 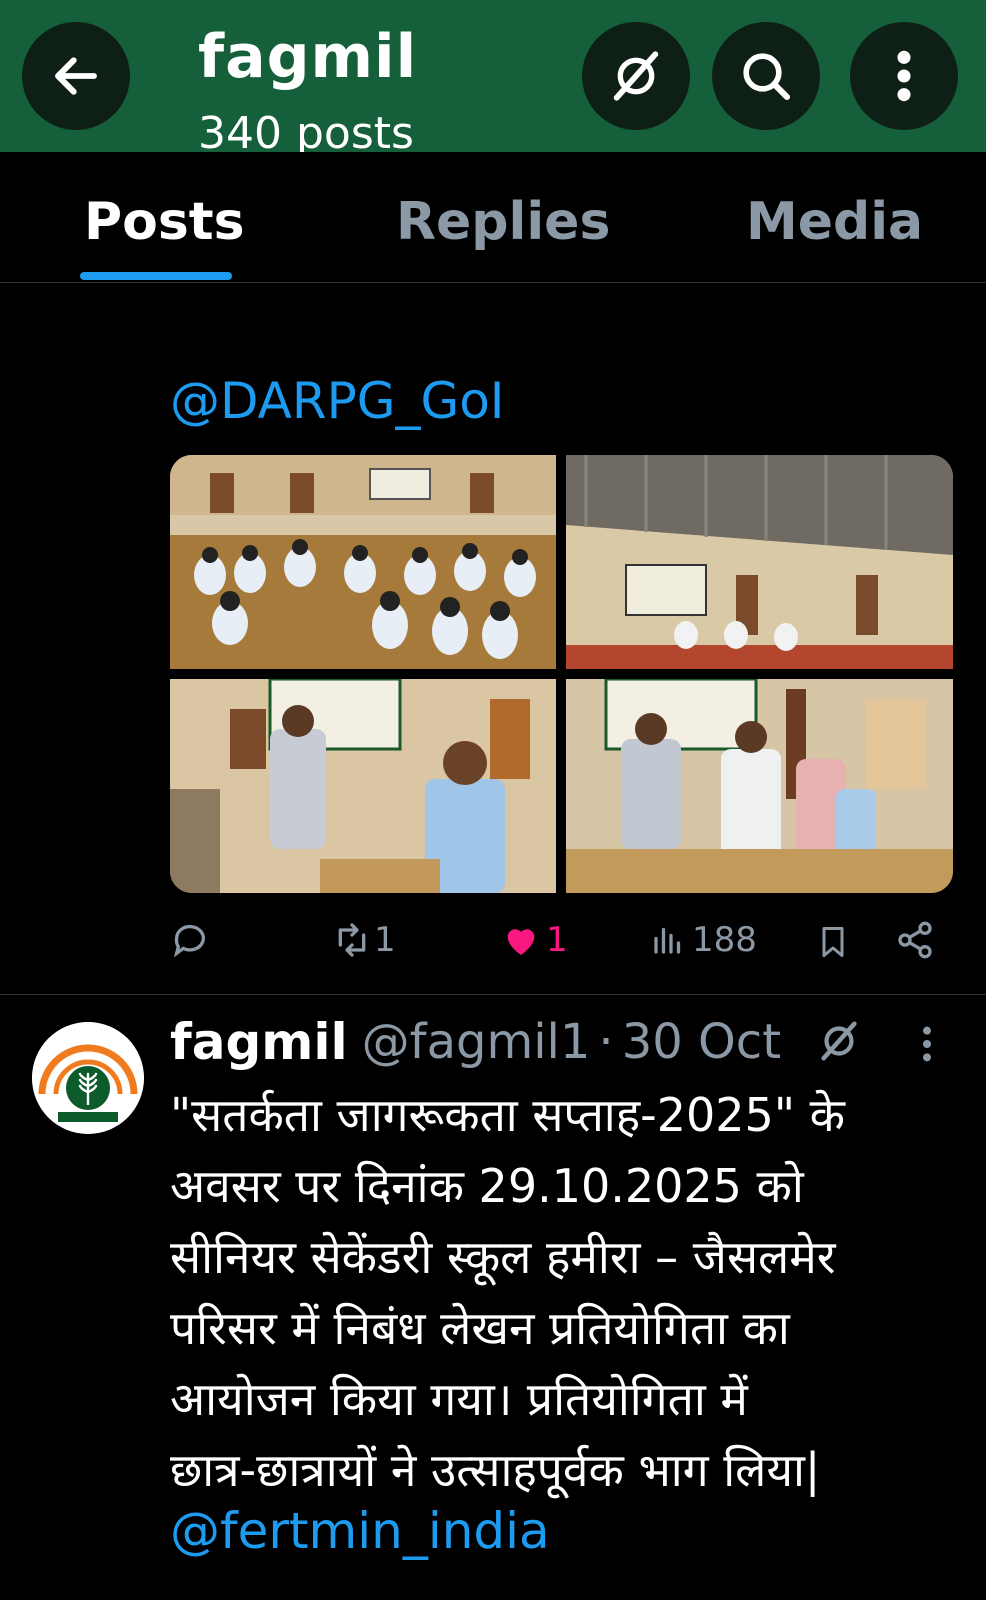 I want to click on post-header: fagmil @fagmil1 · 30 Oct, so click(x=475, y=1042).